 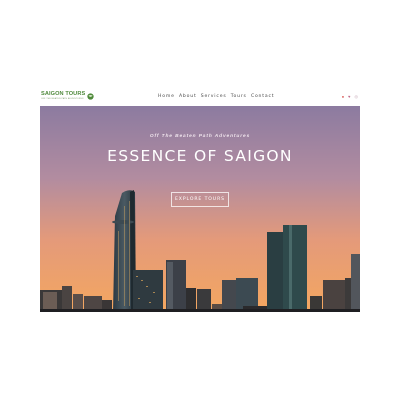 I want to click on logo-subtitle: OFF THE BEATEN PATH ADVENTURES, so click(x=62, y=99).